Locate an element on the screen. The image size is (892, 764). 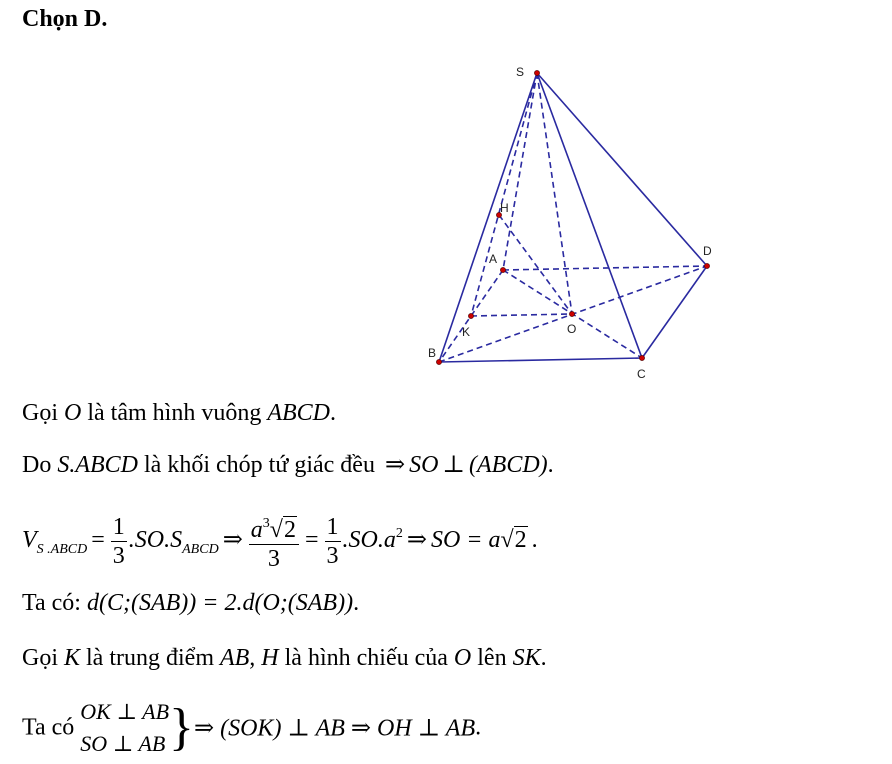
text: Do is located at coordinates (40, 465).